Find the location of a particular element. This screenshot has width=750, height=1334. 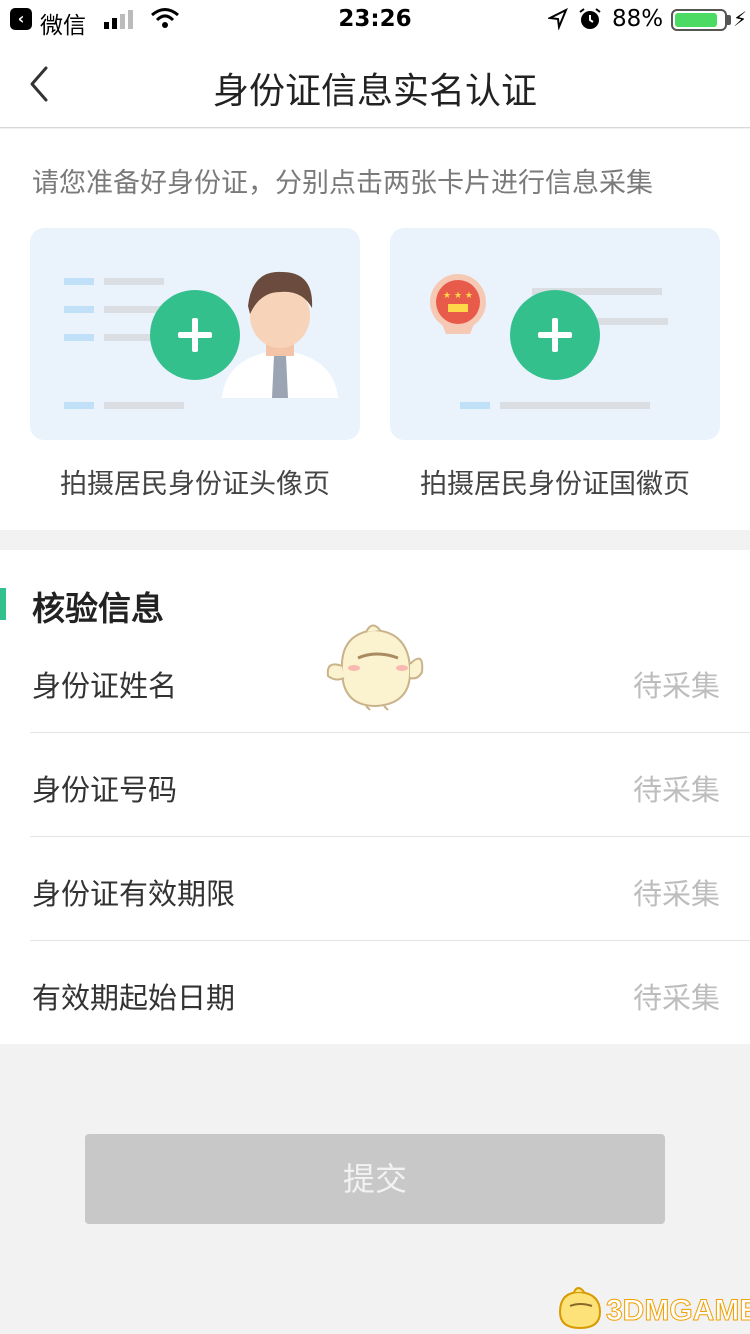

section-accent-bar is located at coordinates (3, 604).